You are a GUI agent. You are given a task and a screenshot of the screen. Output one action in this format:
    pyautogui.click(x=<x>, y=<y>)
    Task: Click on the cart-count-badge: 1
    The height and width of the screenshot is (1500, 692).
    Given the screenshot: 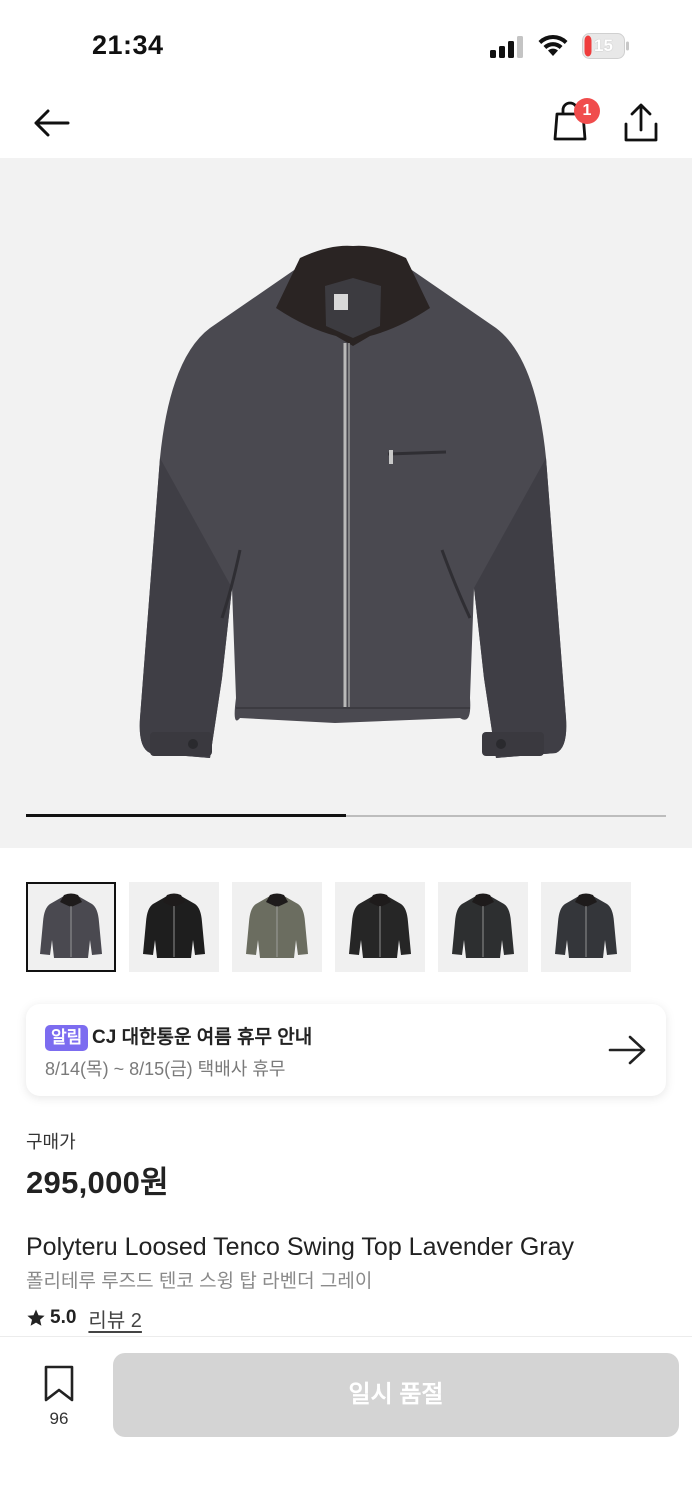 What is the action you would take?
    pyautogui.click(x=587, y=111)
    